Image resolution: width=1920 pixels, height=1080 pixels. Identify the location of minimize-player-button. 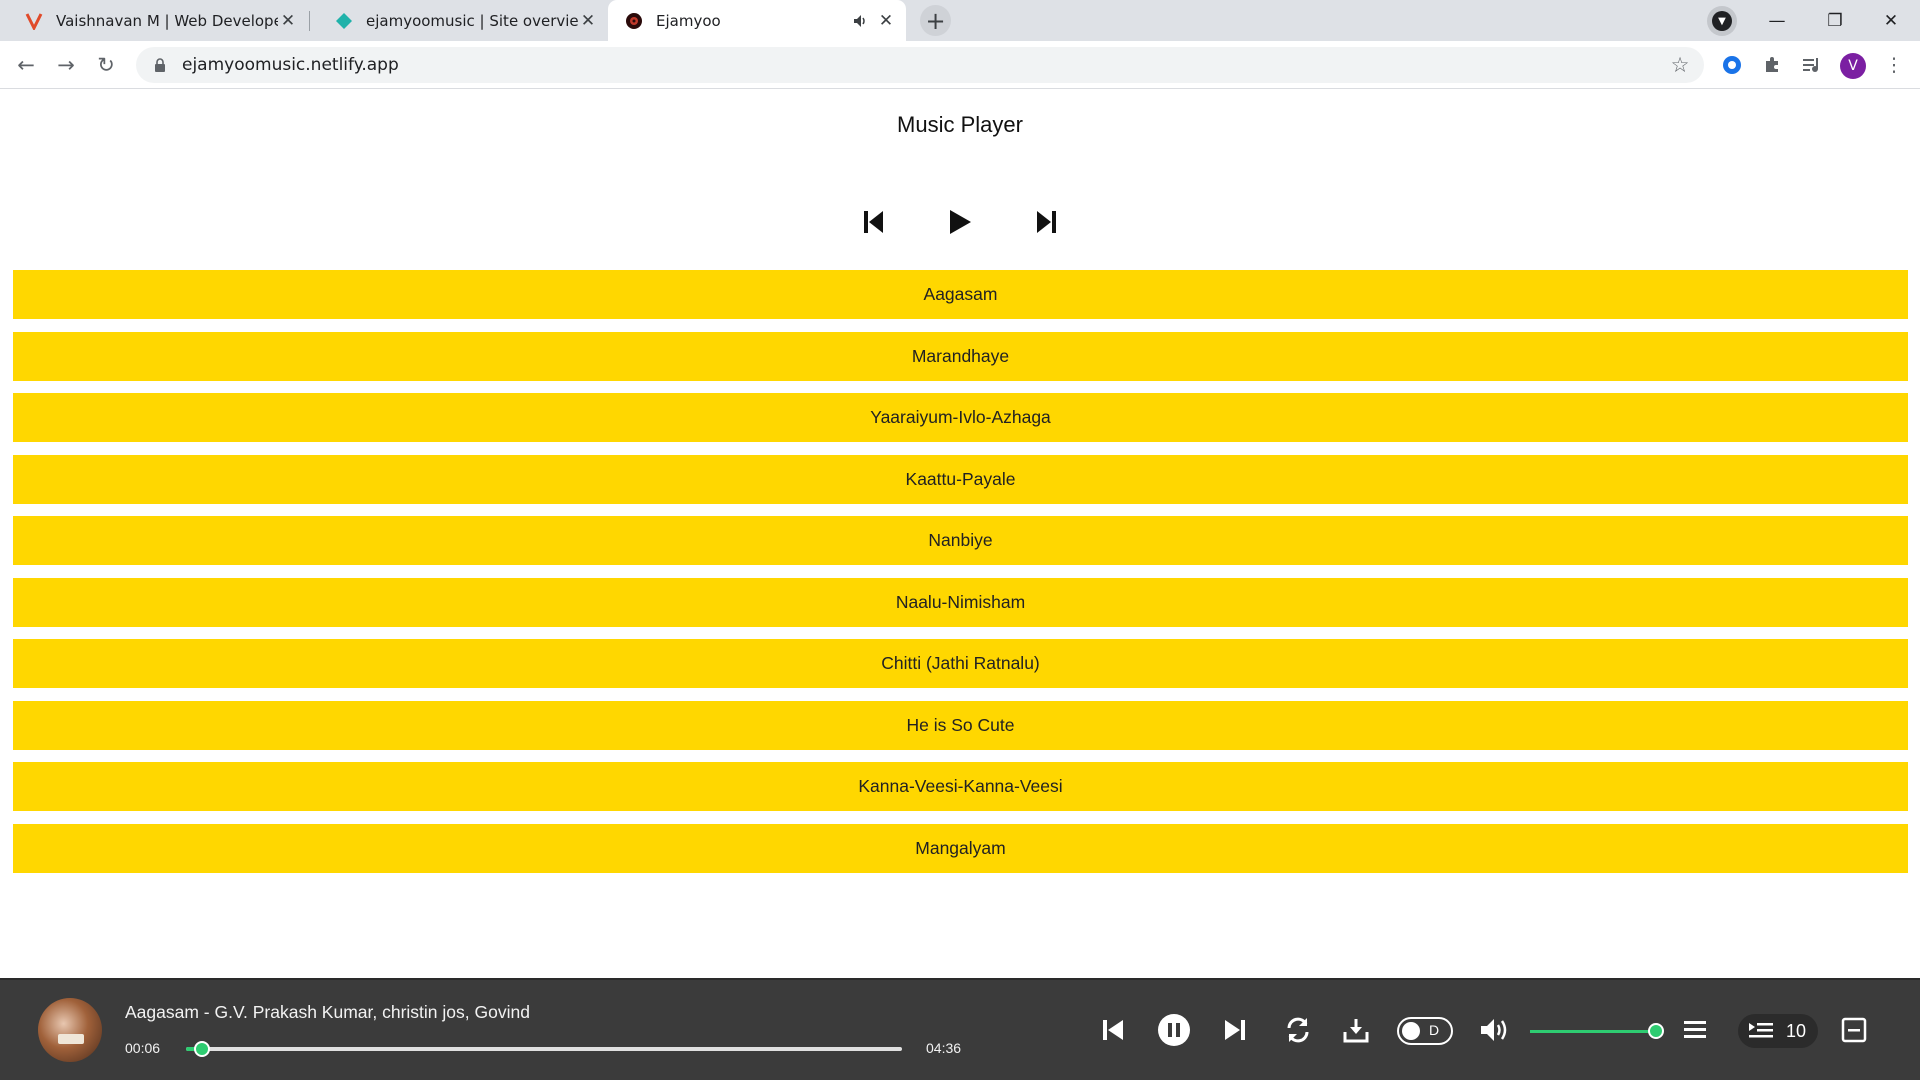
(1854, 1030).